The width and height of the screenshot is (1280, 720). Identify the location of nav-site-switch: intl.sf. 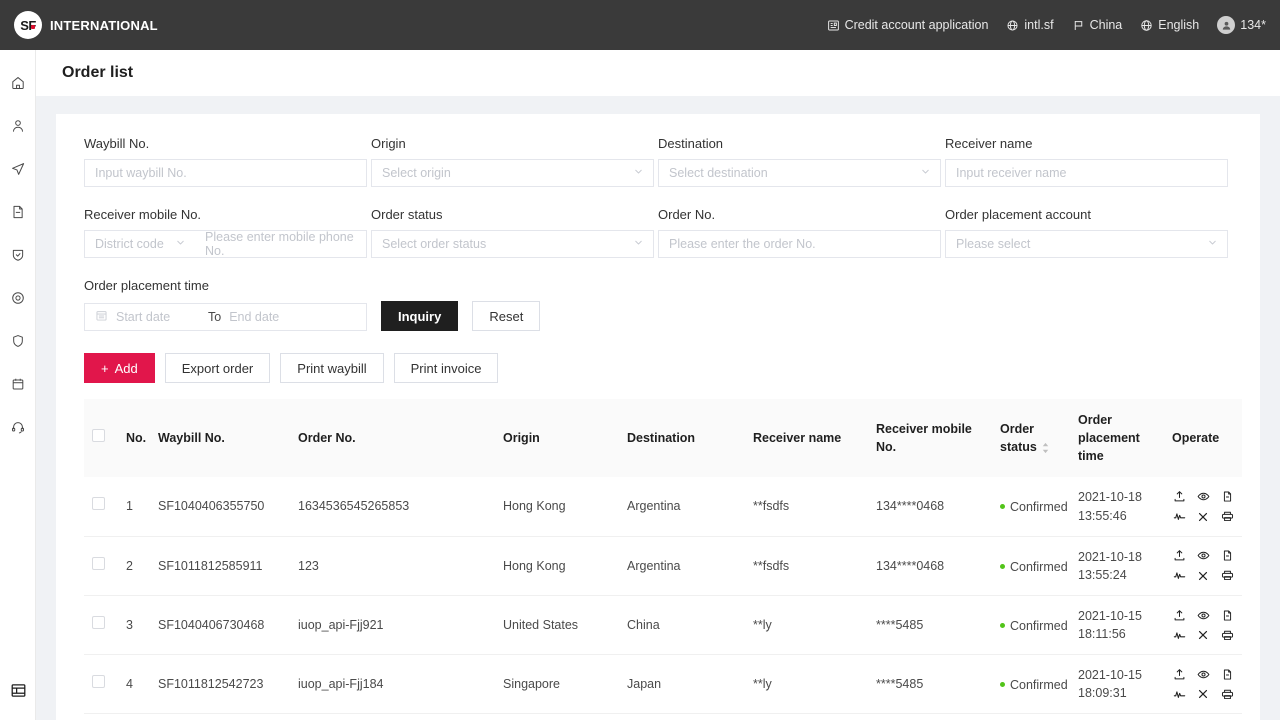
(1030, 25).